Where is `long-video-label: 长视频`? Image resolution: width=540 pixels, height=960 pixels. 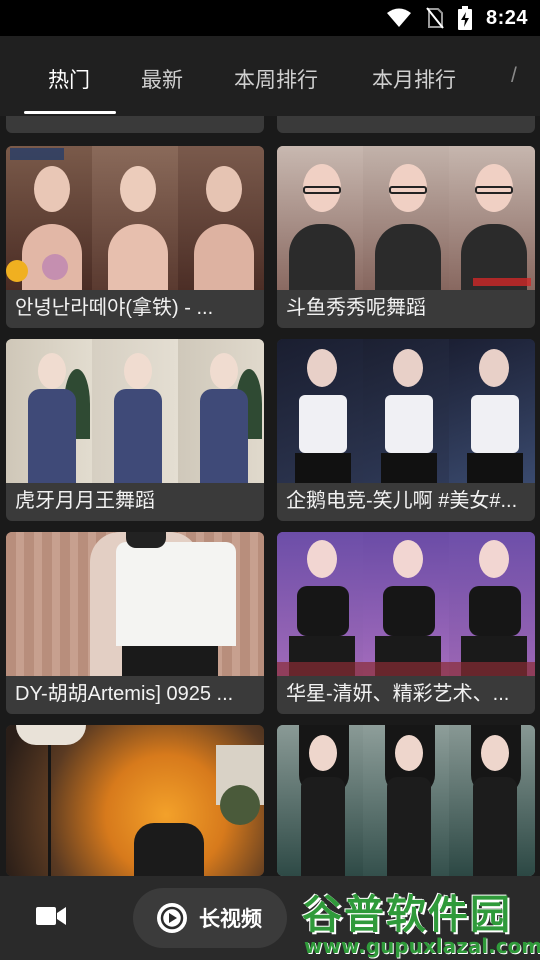
long-video-label: 长视频 is located at coordinates (230, 919).